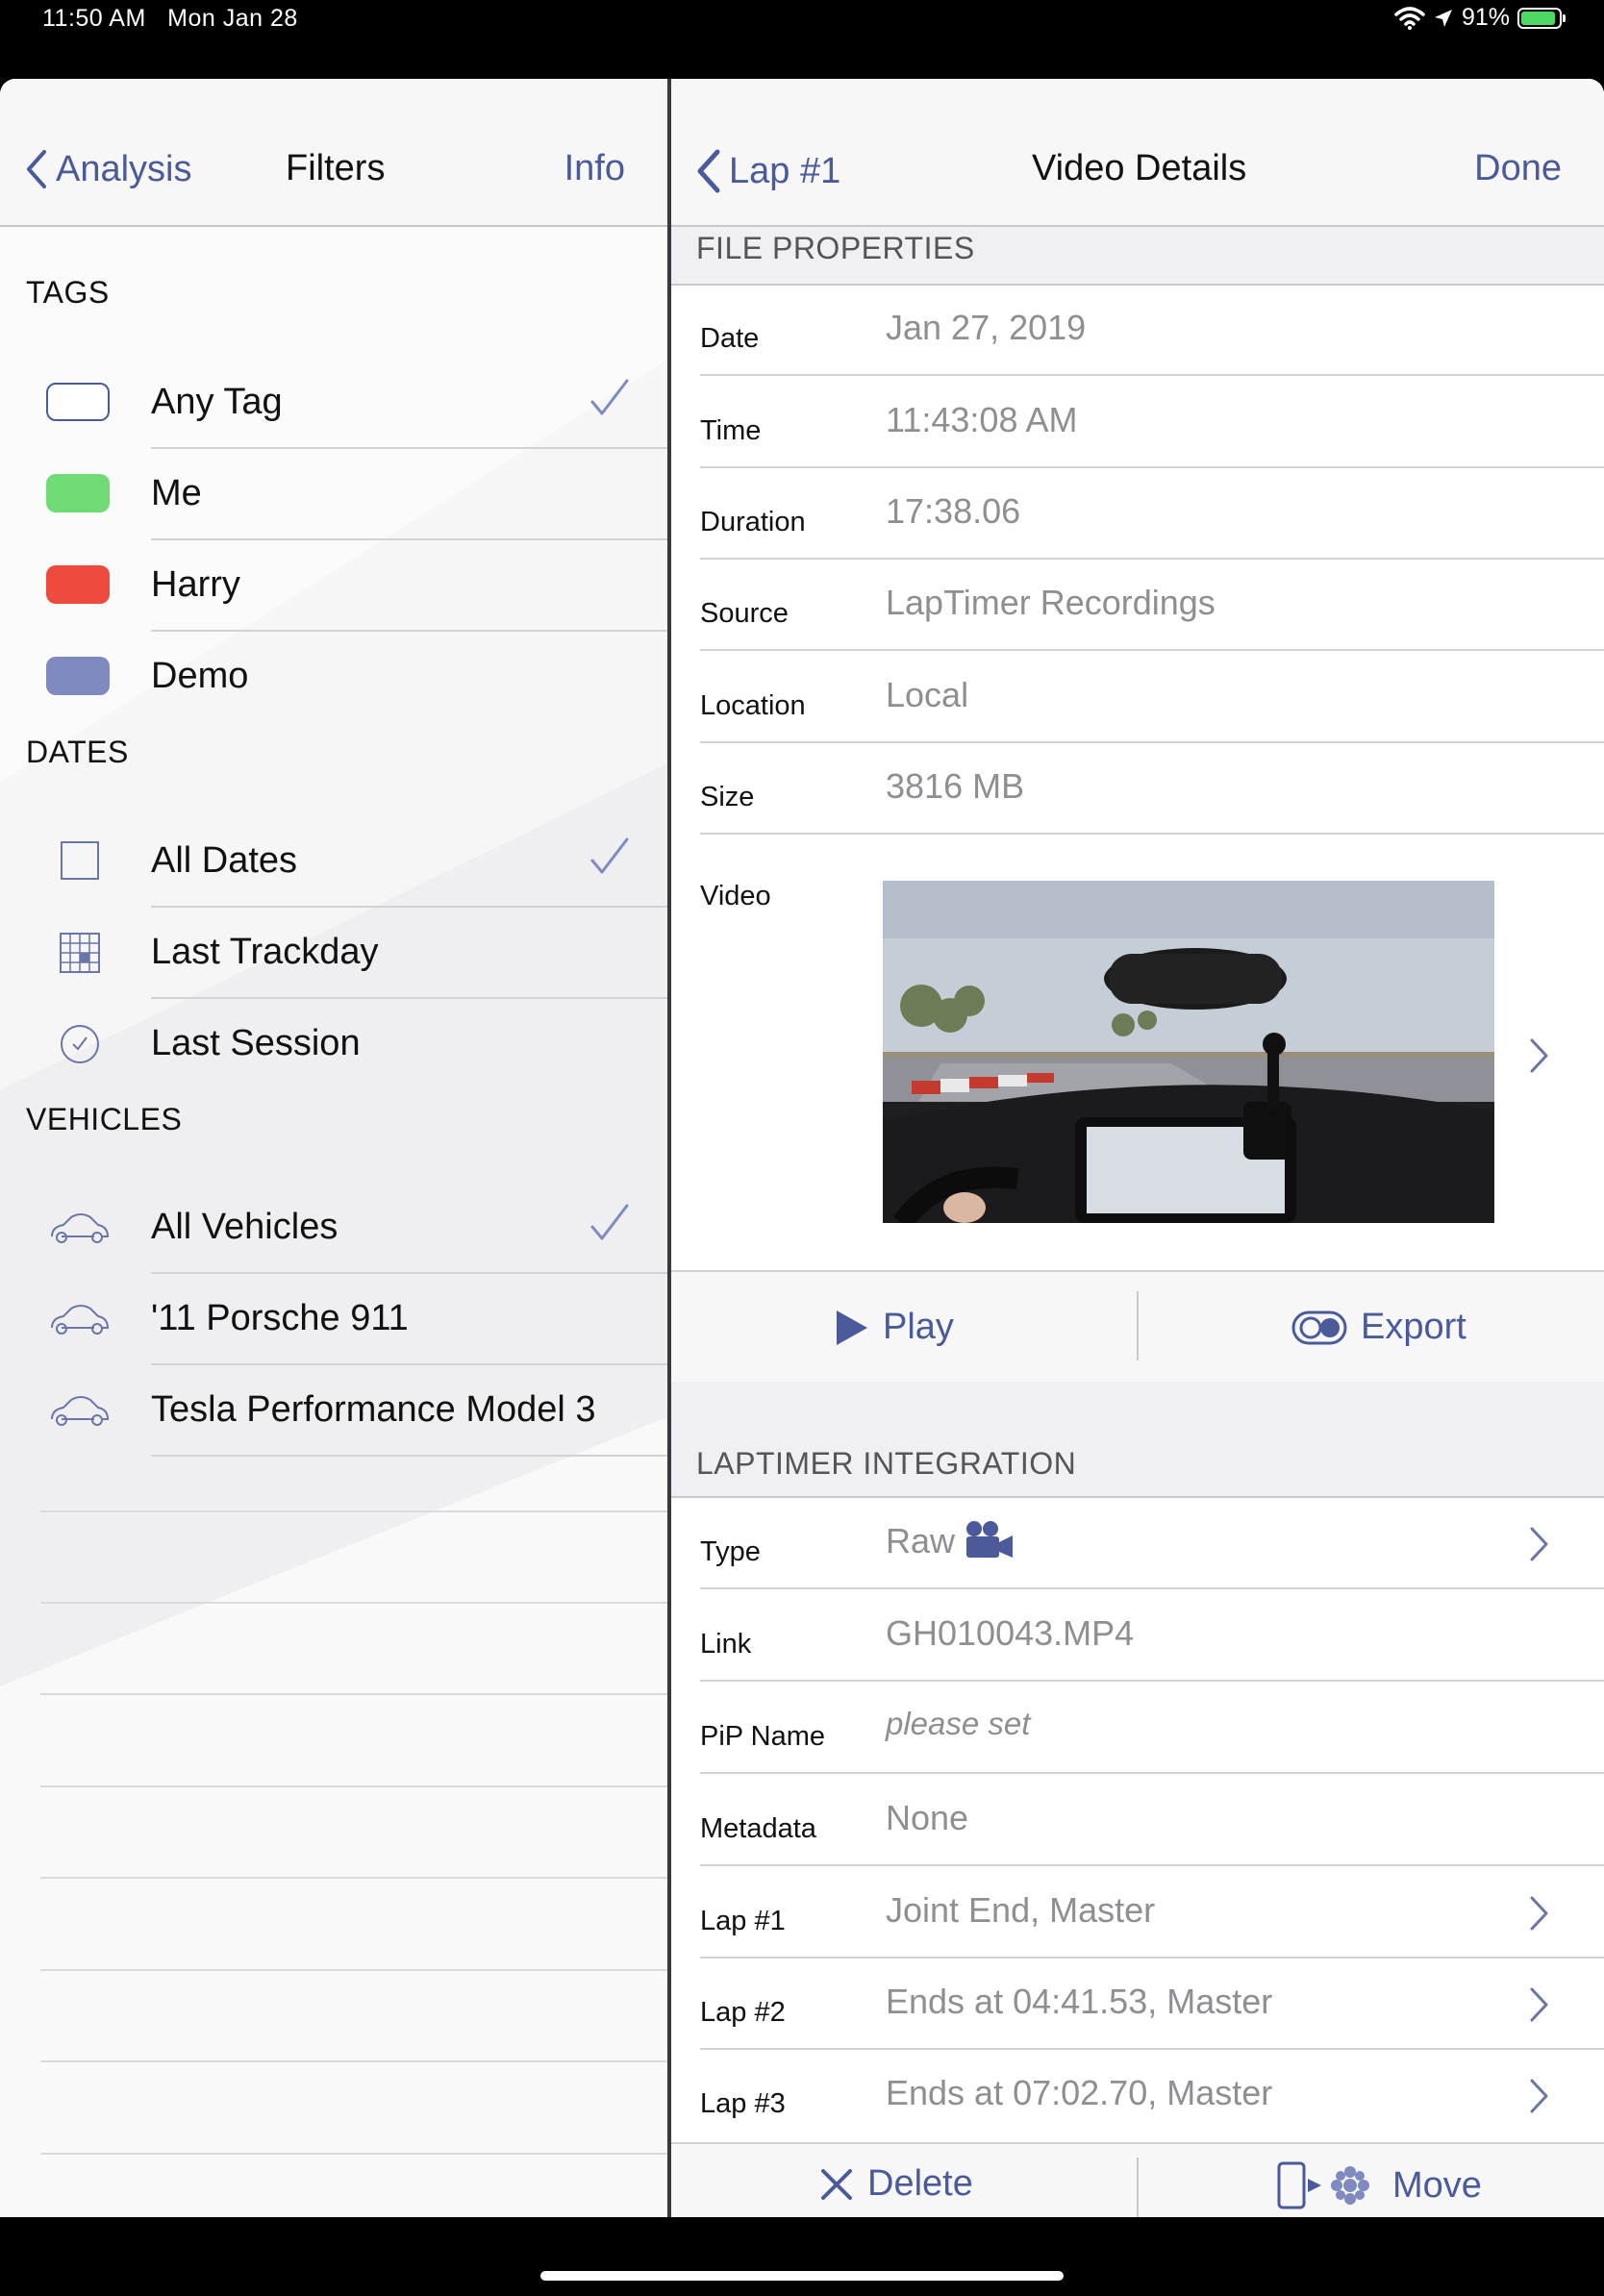  What do you see at coordinates (1137, 1820) in the screenshot?
I see `integ-metadata: Metadata None` at bounding box center [1137, 1820].